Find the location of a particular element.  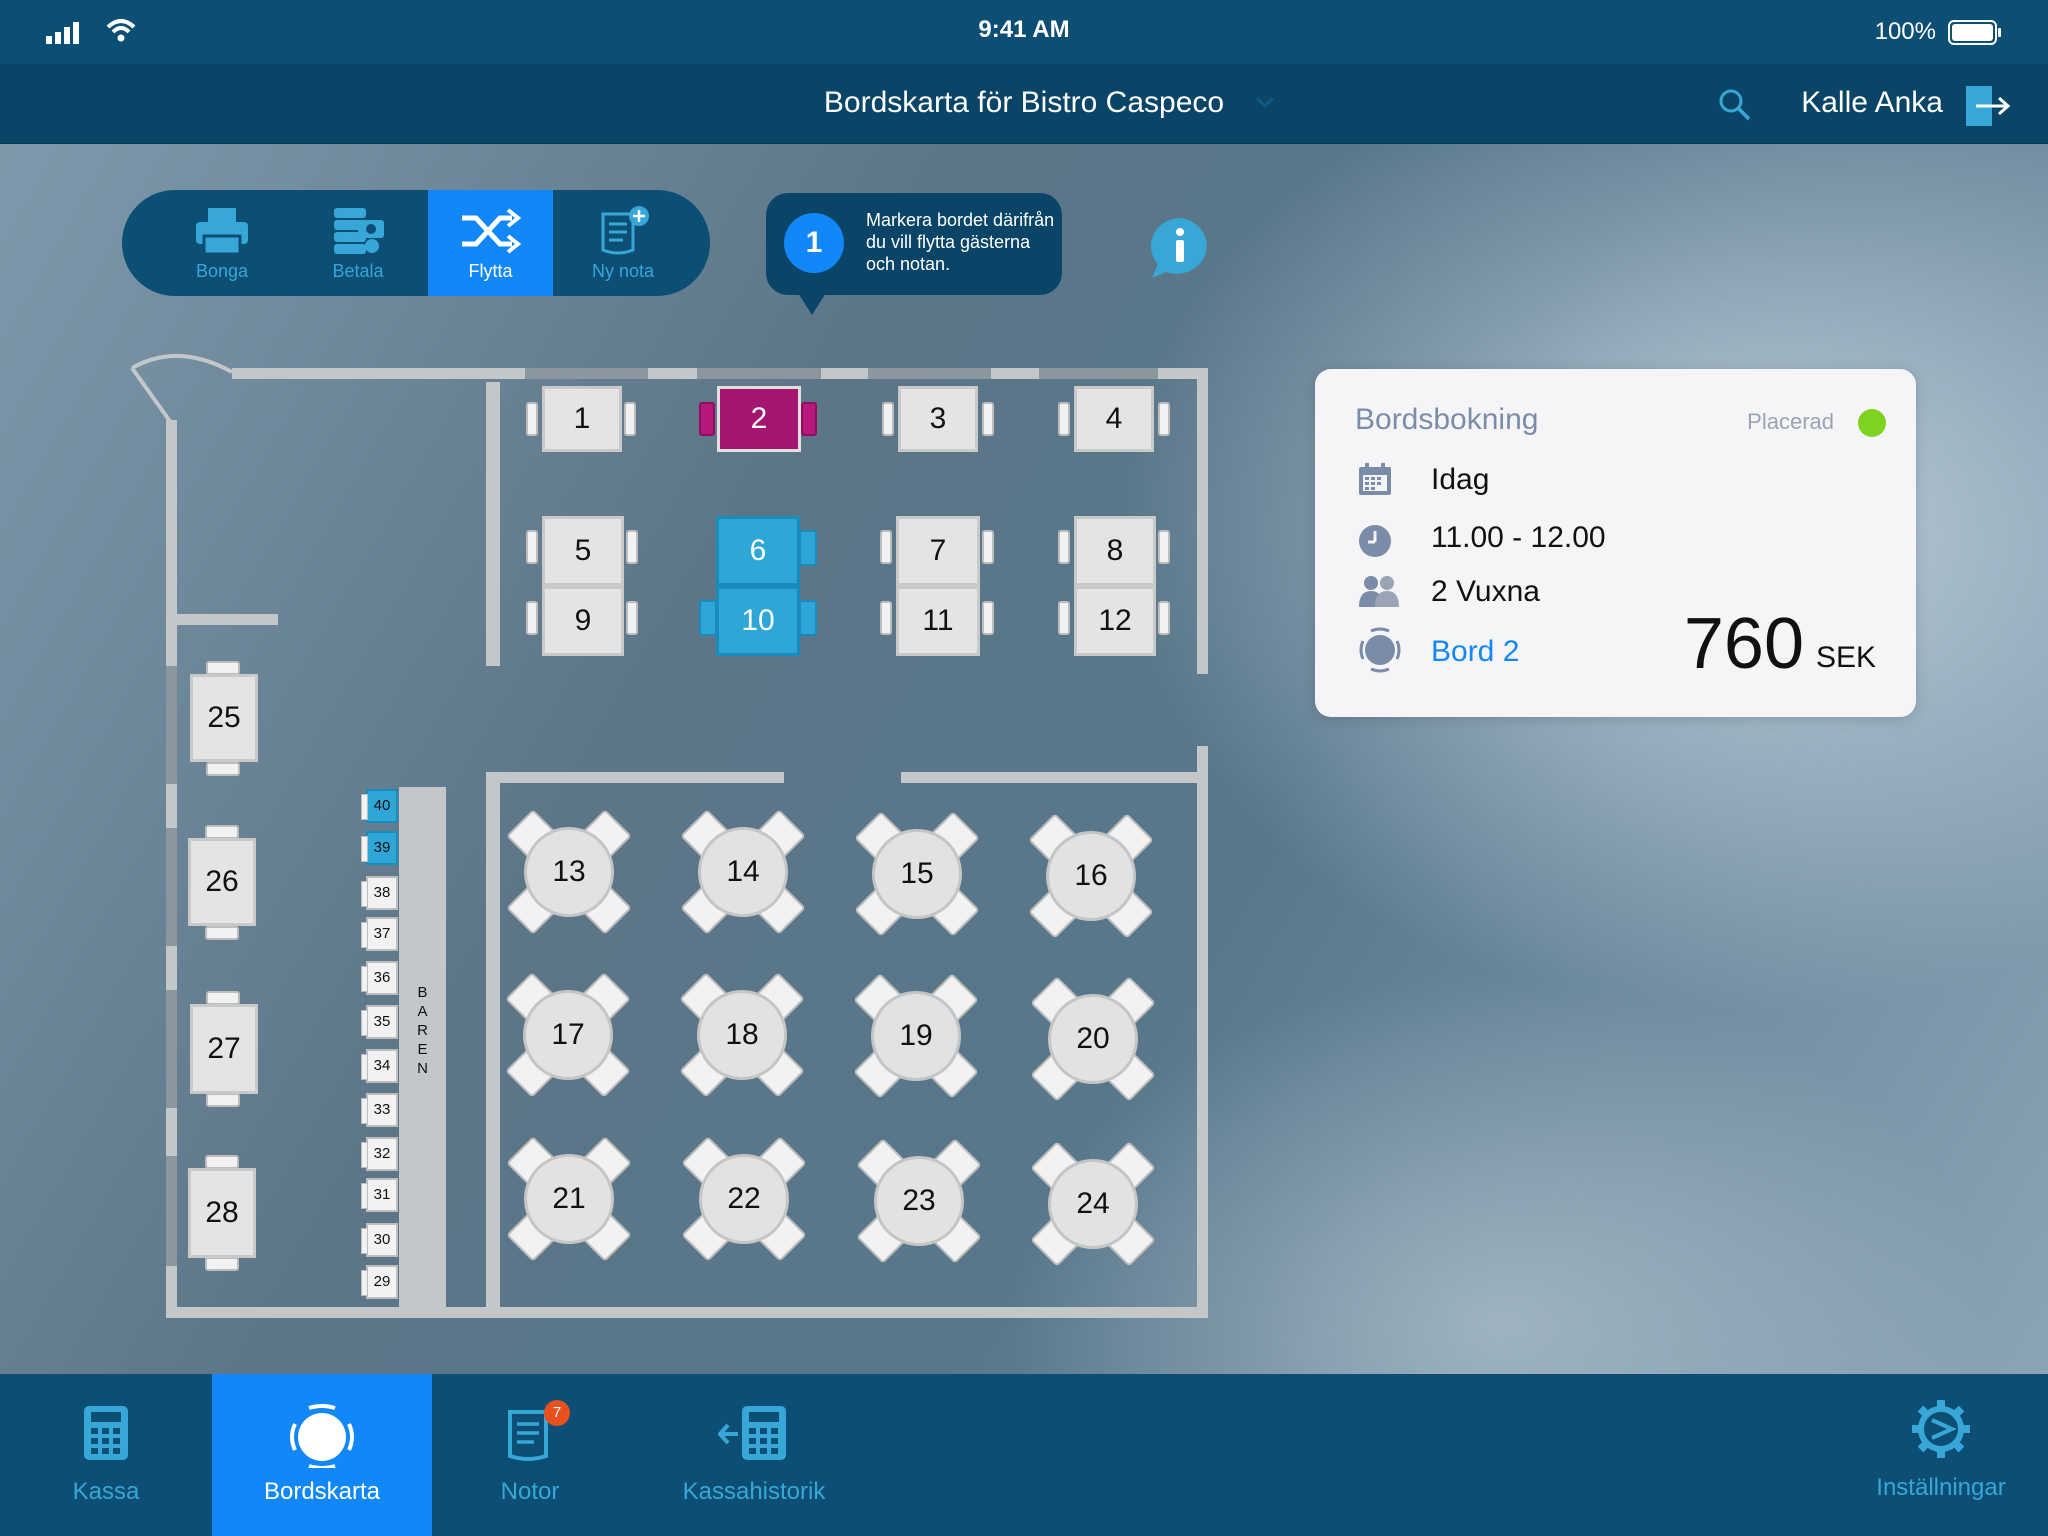

table-8: 8 is located at coordinates (1115, 551).